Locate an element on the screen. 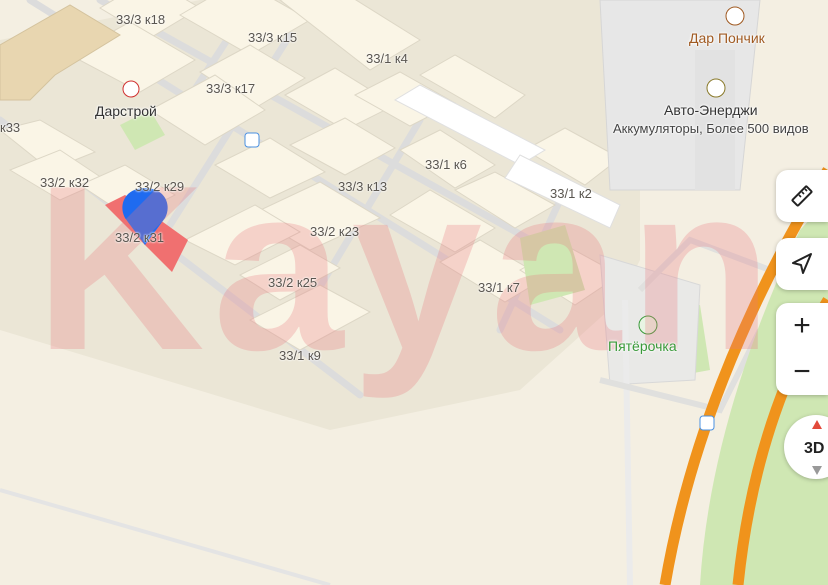 This screenshot has width=828, height=585. zoom-controls: + − is located at coordinates (802, 349).